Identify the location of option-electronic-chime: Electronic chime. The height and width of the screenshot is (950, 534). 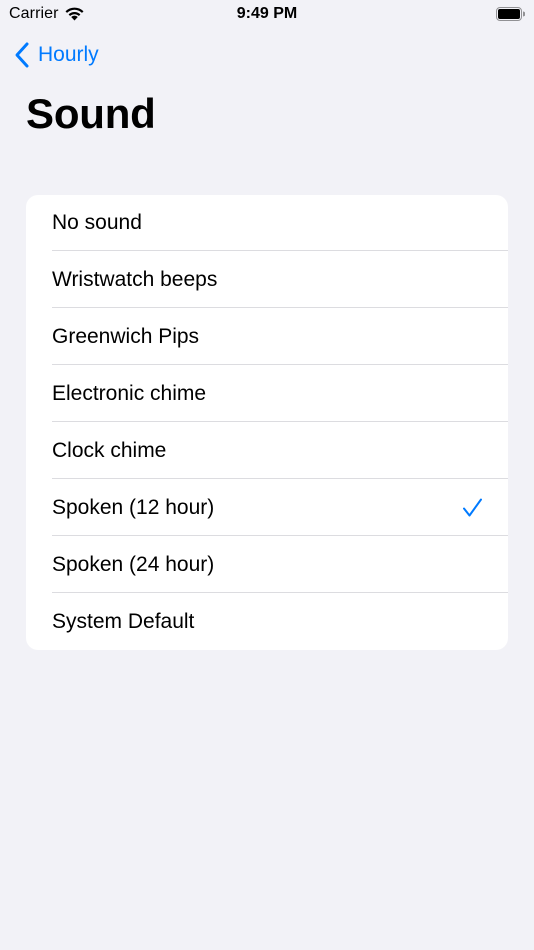
(267, 393).